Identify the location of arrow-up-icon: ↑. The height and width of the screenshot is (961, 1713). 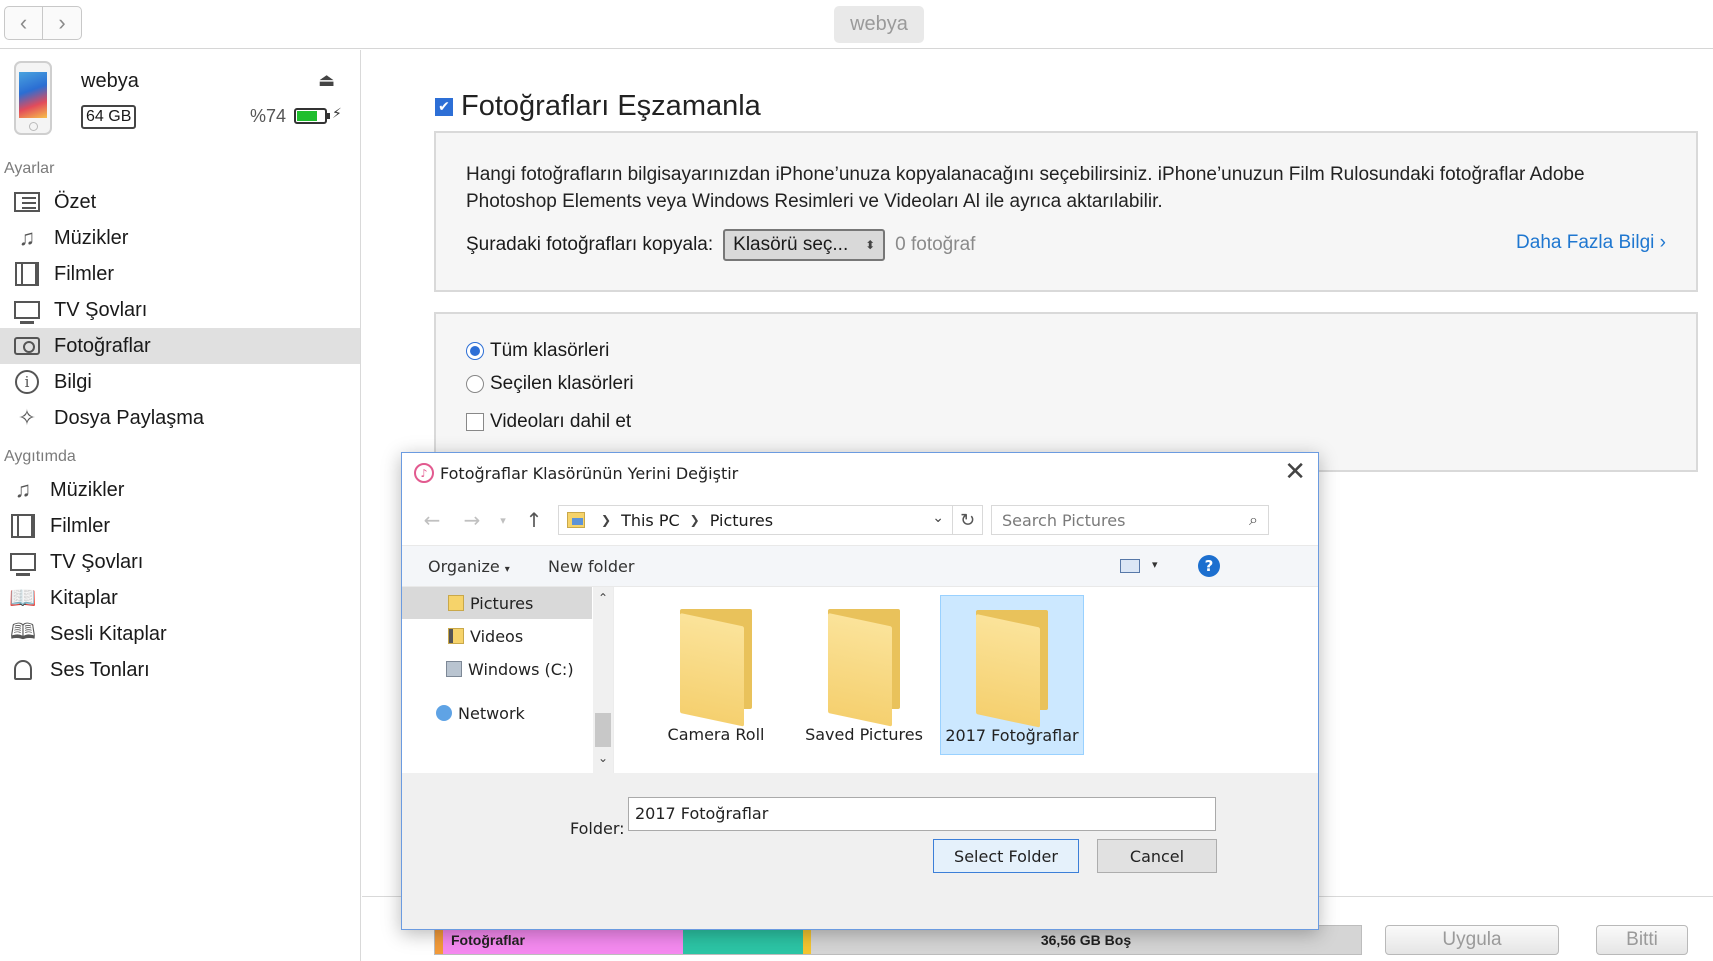
(534, 520).